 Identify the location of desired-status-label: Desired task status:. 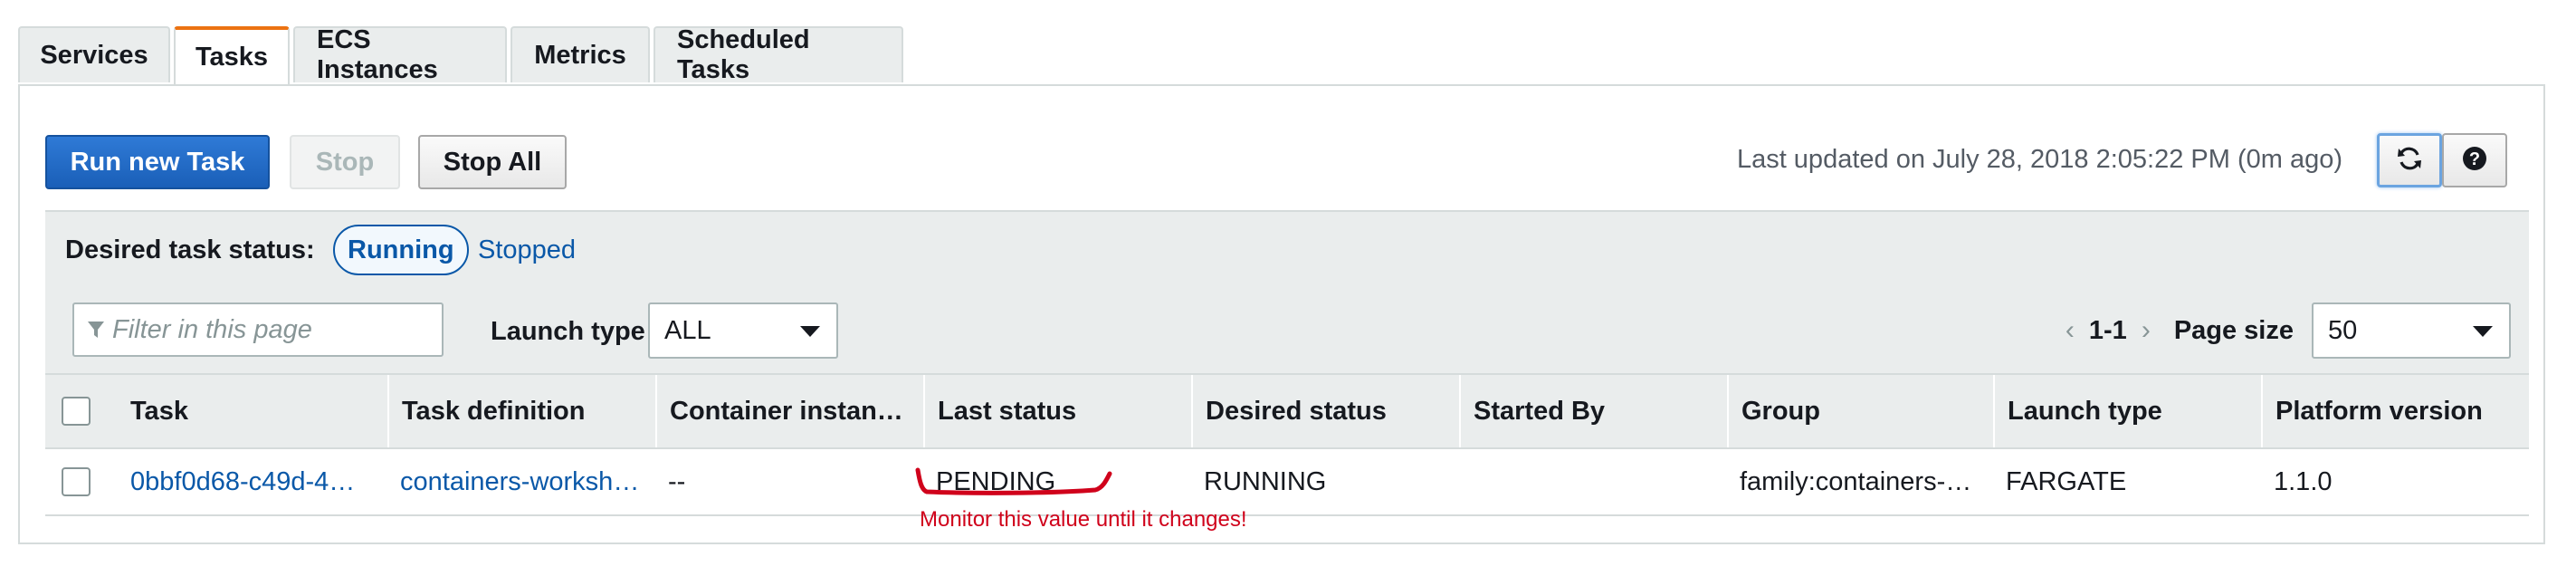
(190, 250).